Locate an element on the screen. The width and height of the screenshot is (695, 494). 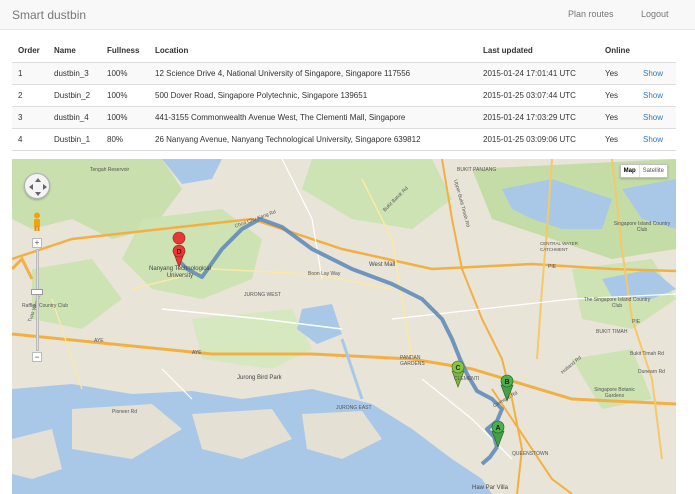
label-aye: AYE is located at coordinates (99, 341).